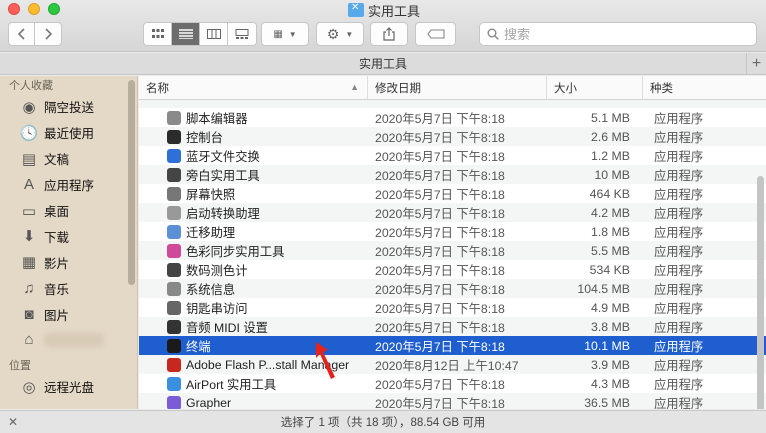 This screenshot has width=766, height=433. I want to click on favorites-header: 个人收藏, so click(31, 86).